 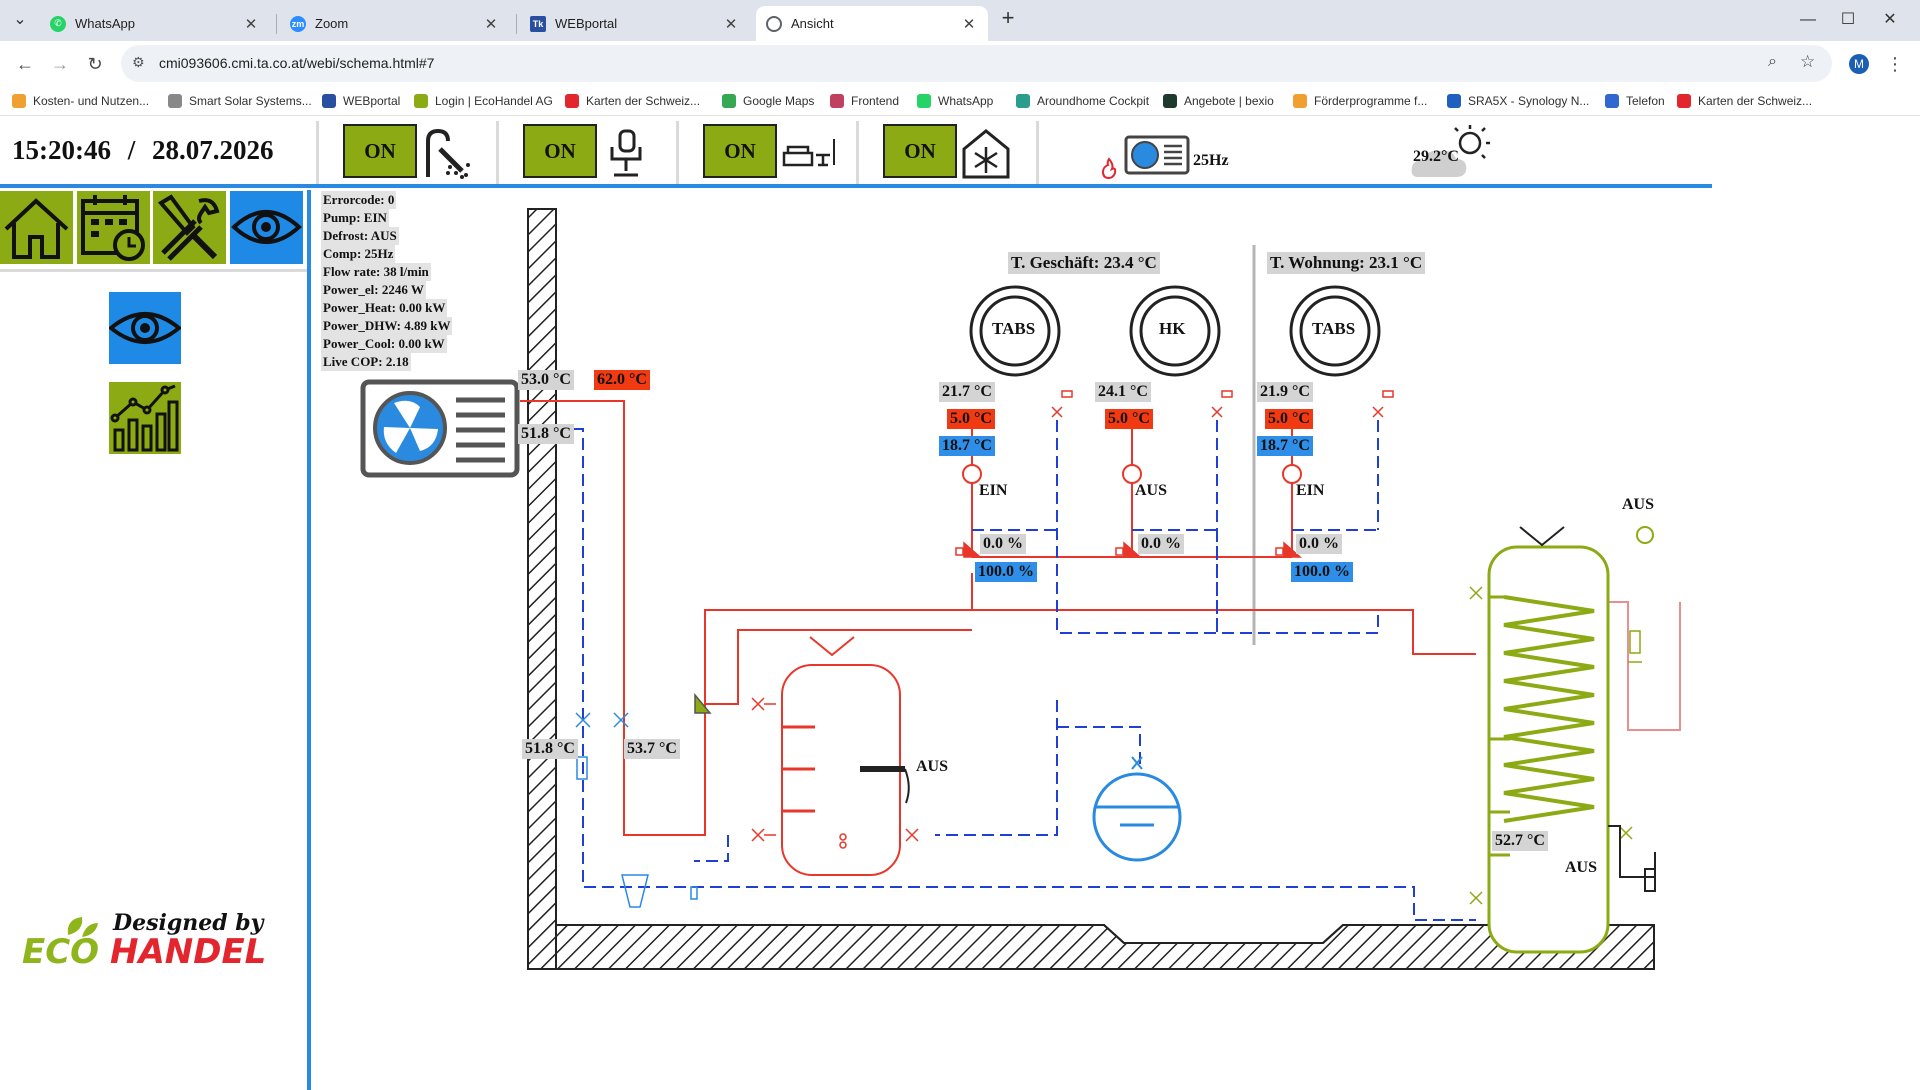 What do you see at coordinates (1859, 64) in the screenshot?
I see `profile-avatar: M` at bounding box center [1859, 64].